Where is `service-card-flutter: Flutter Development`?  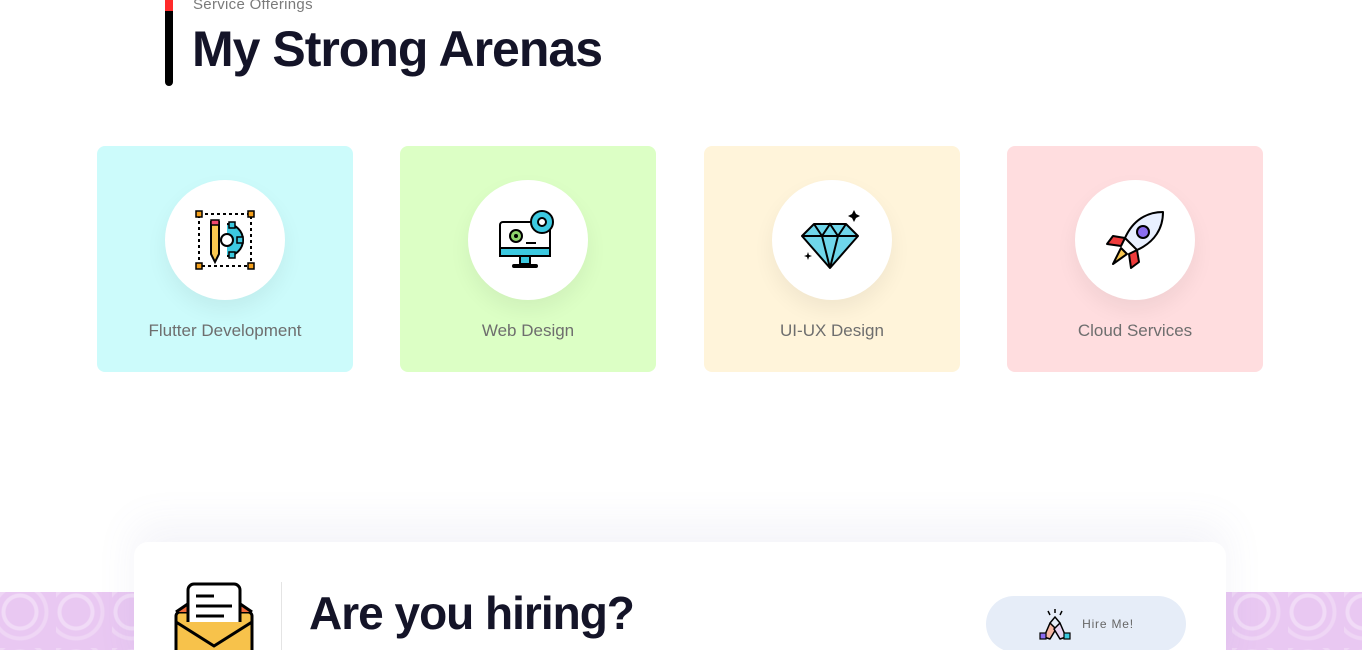 service-card-flutter: Flutter Development is located at coordinates (225, 259).